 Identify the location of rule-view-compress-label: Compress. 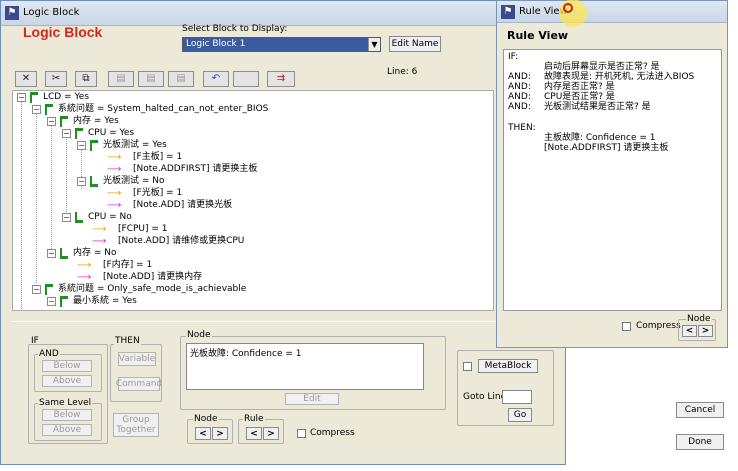
(658, 326).